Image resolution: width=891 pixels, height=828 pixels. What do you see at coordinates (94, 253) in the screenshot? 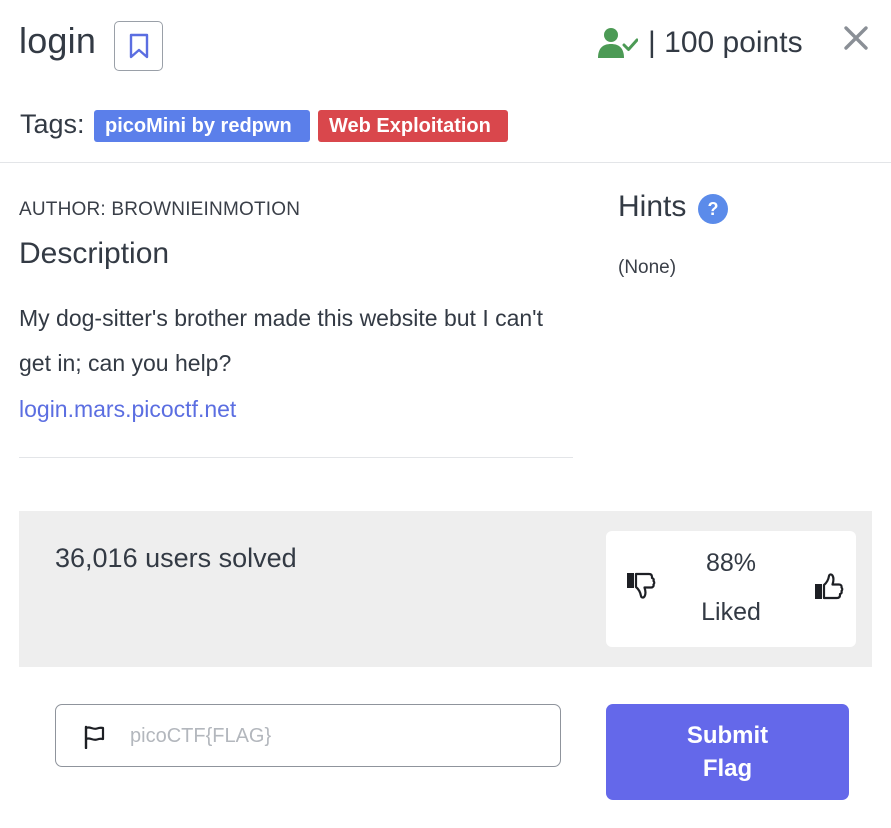
I see `description-heading: Description` at bounding box center [94, 253].